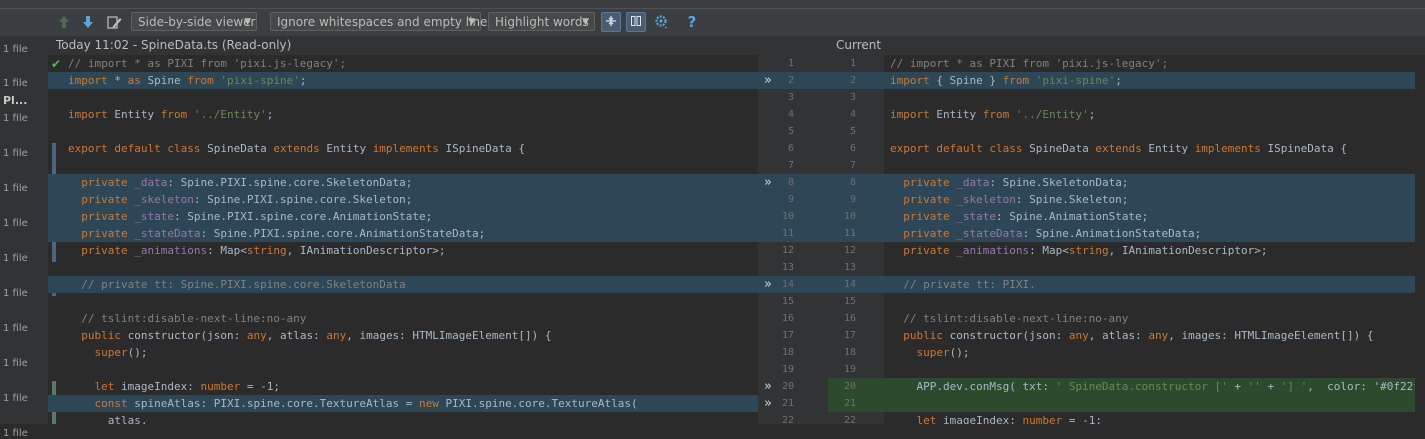 This screenshot has width=1425, height=439. What do you see at coordinates (852, 199) in the screenshot?
I see `right-line-number: 9` at bounding box center [852, 199].